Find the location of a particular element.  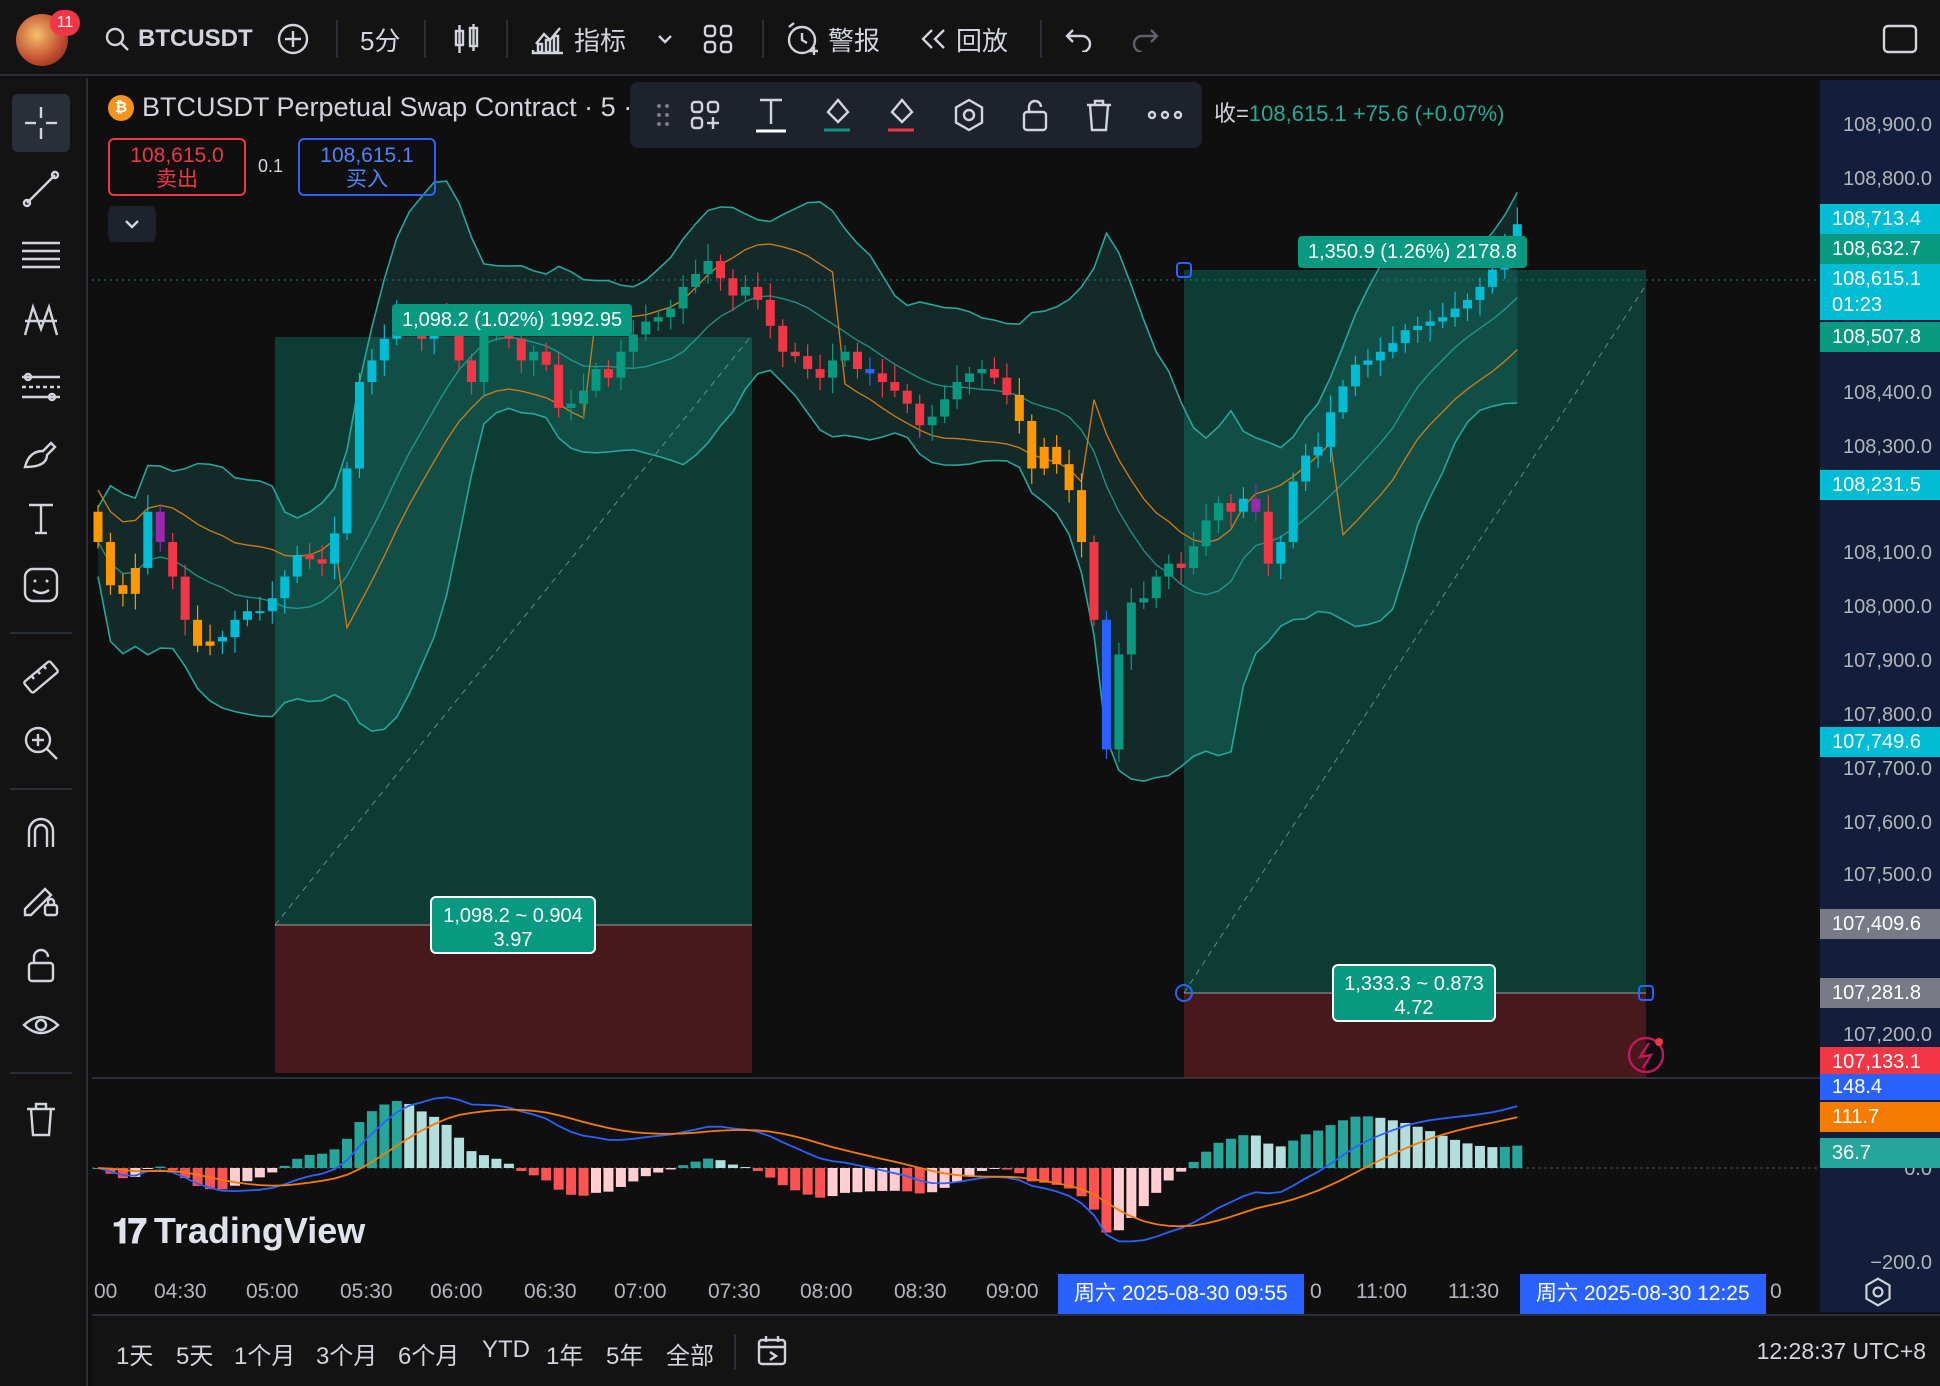

drawing-floating-toolbar is located at coordinates (916, 115).